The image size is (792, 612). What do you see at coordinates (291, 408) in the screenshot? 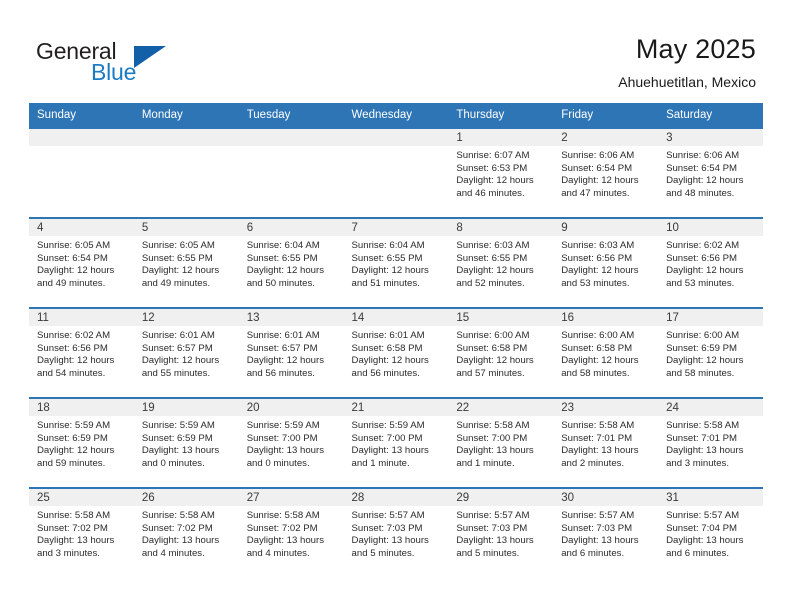
I see `day-number: 20` at bounding box center [291, 408].